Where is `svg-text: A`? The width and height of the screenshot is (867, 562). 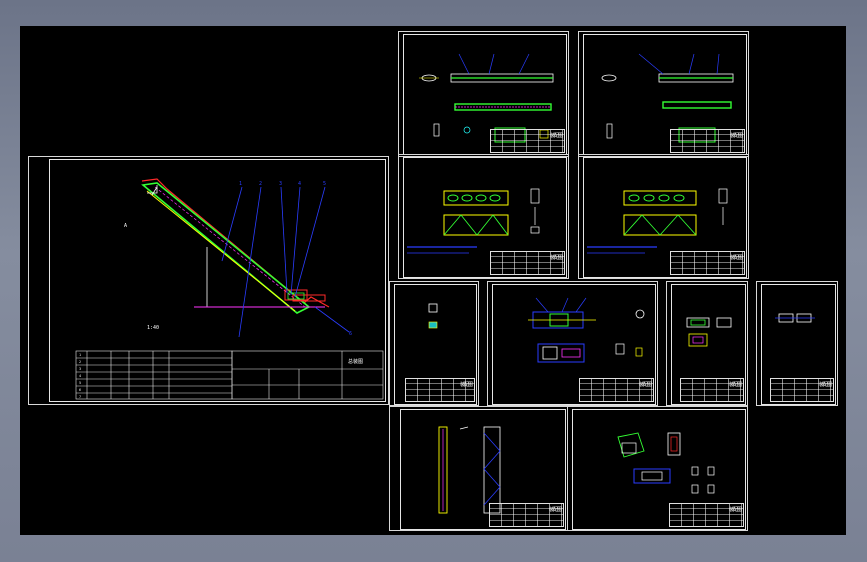
svg-text: A is located at coordinates (125, 226).